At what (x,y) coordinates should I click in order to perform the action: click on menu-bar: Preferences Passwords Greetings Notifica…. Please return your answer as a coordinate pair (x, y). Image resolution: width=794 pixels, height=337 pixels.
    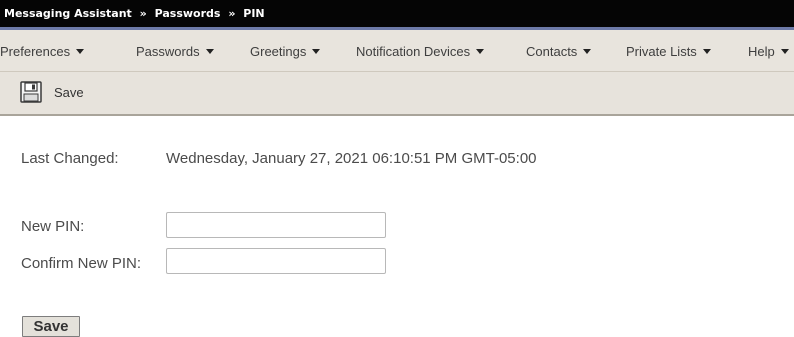
    Looking at the image, I should click on (397, 51).